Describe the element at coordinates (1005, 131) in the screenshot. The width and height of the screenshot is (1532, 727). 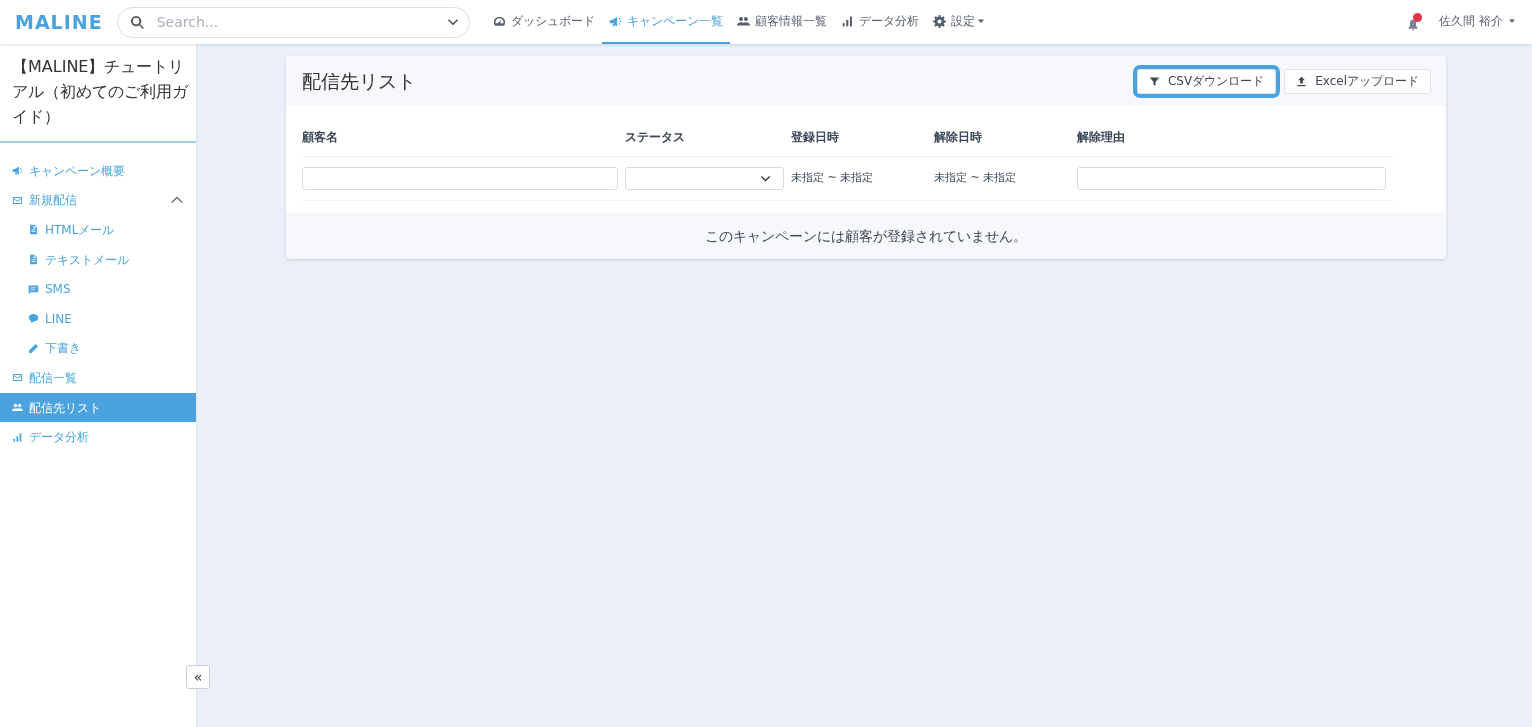
I see `column-header: 解除日時` at that location.